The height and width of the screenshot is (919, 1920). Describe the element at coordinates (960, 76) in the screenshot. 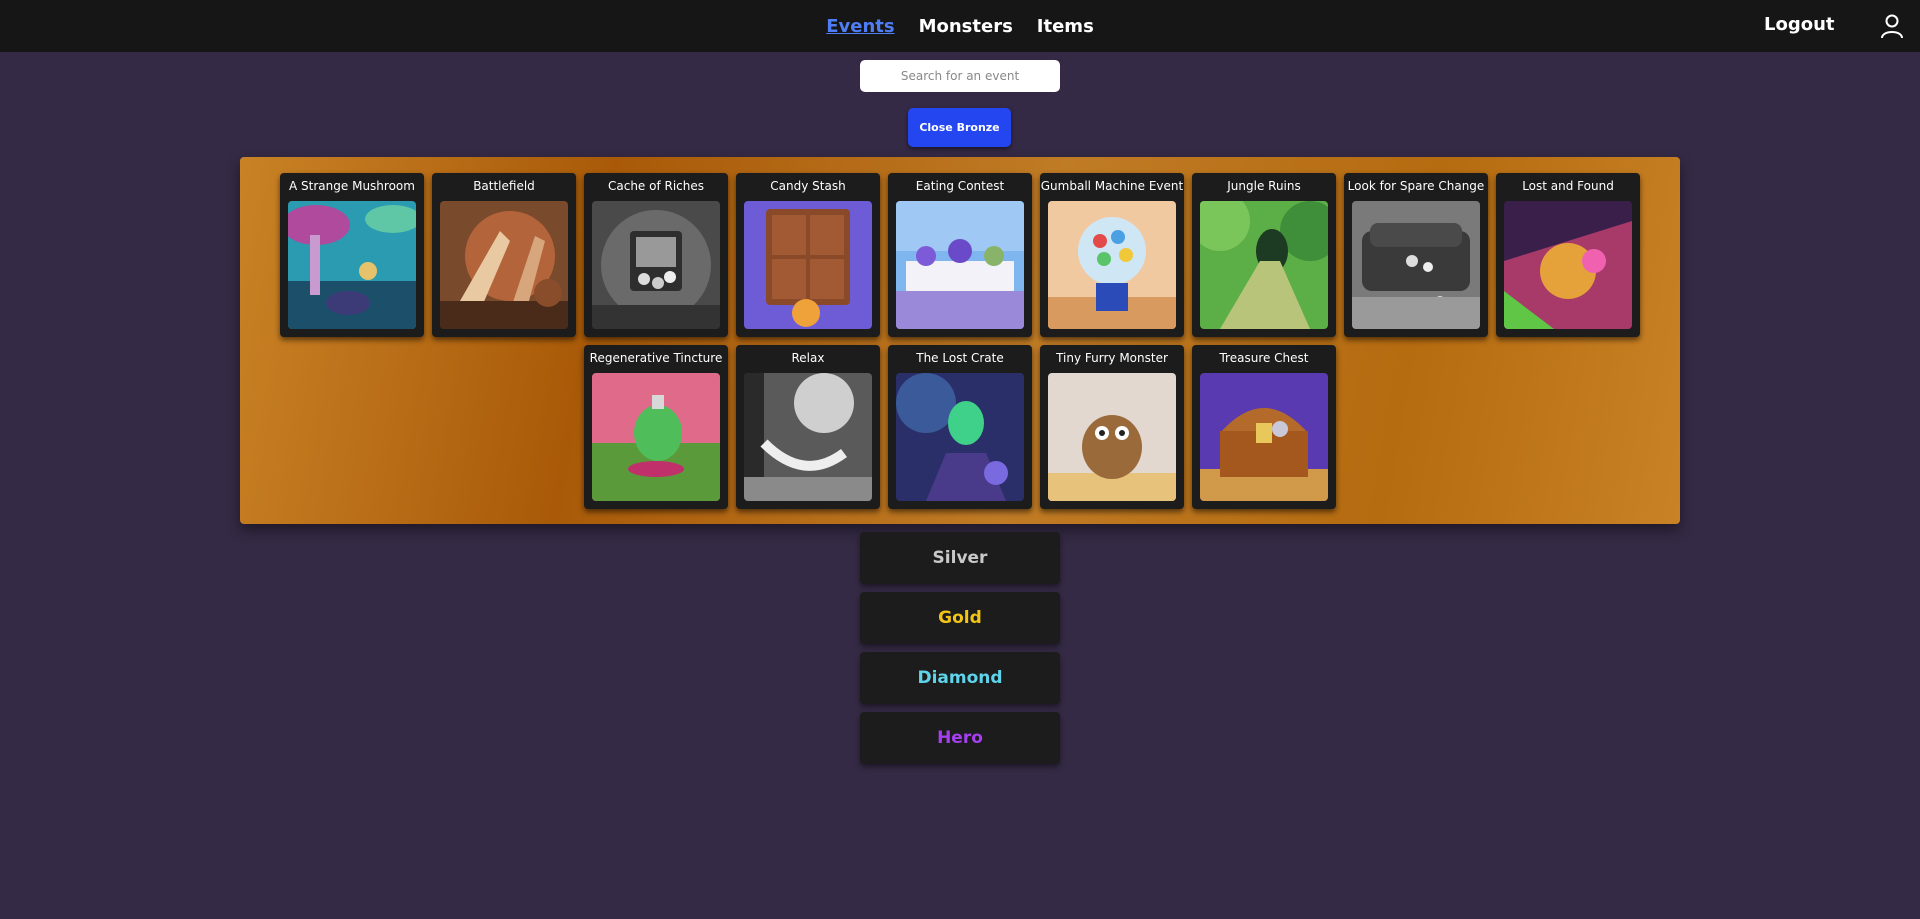

I see `event-search-input` at that location.